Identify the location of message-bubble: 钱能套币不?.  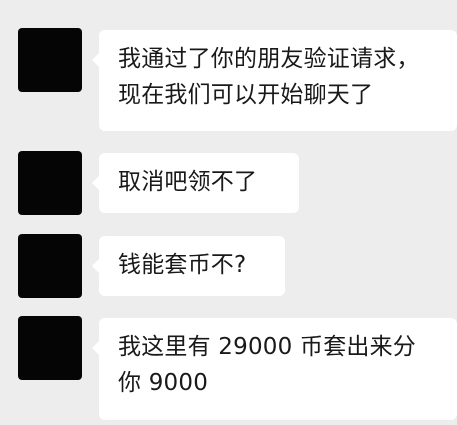
(188, 266).